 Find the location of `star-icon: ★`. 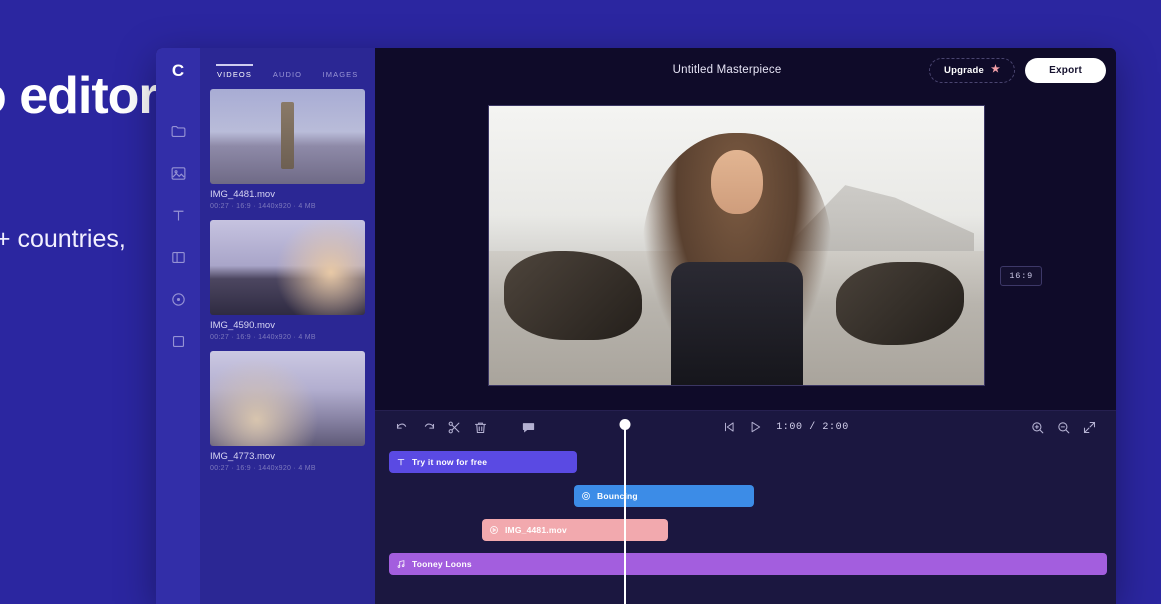

star-icon: ★ is located at coordinates (995, 69).